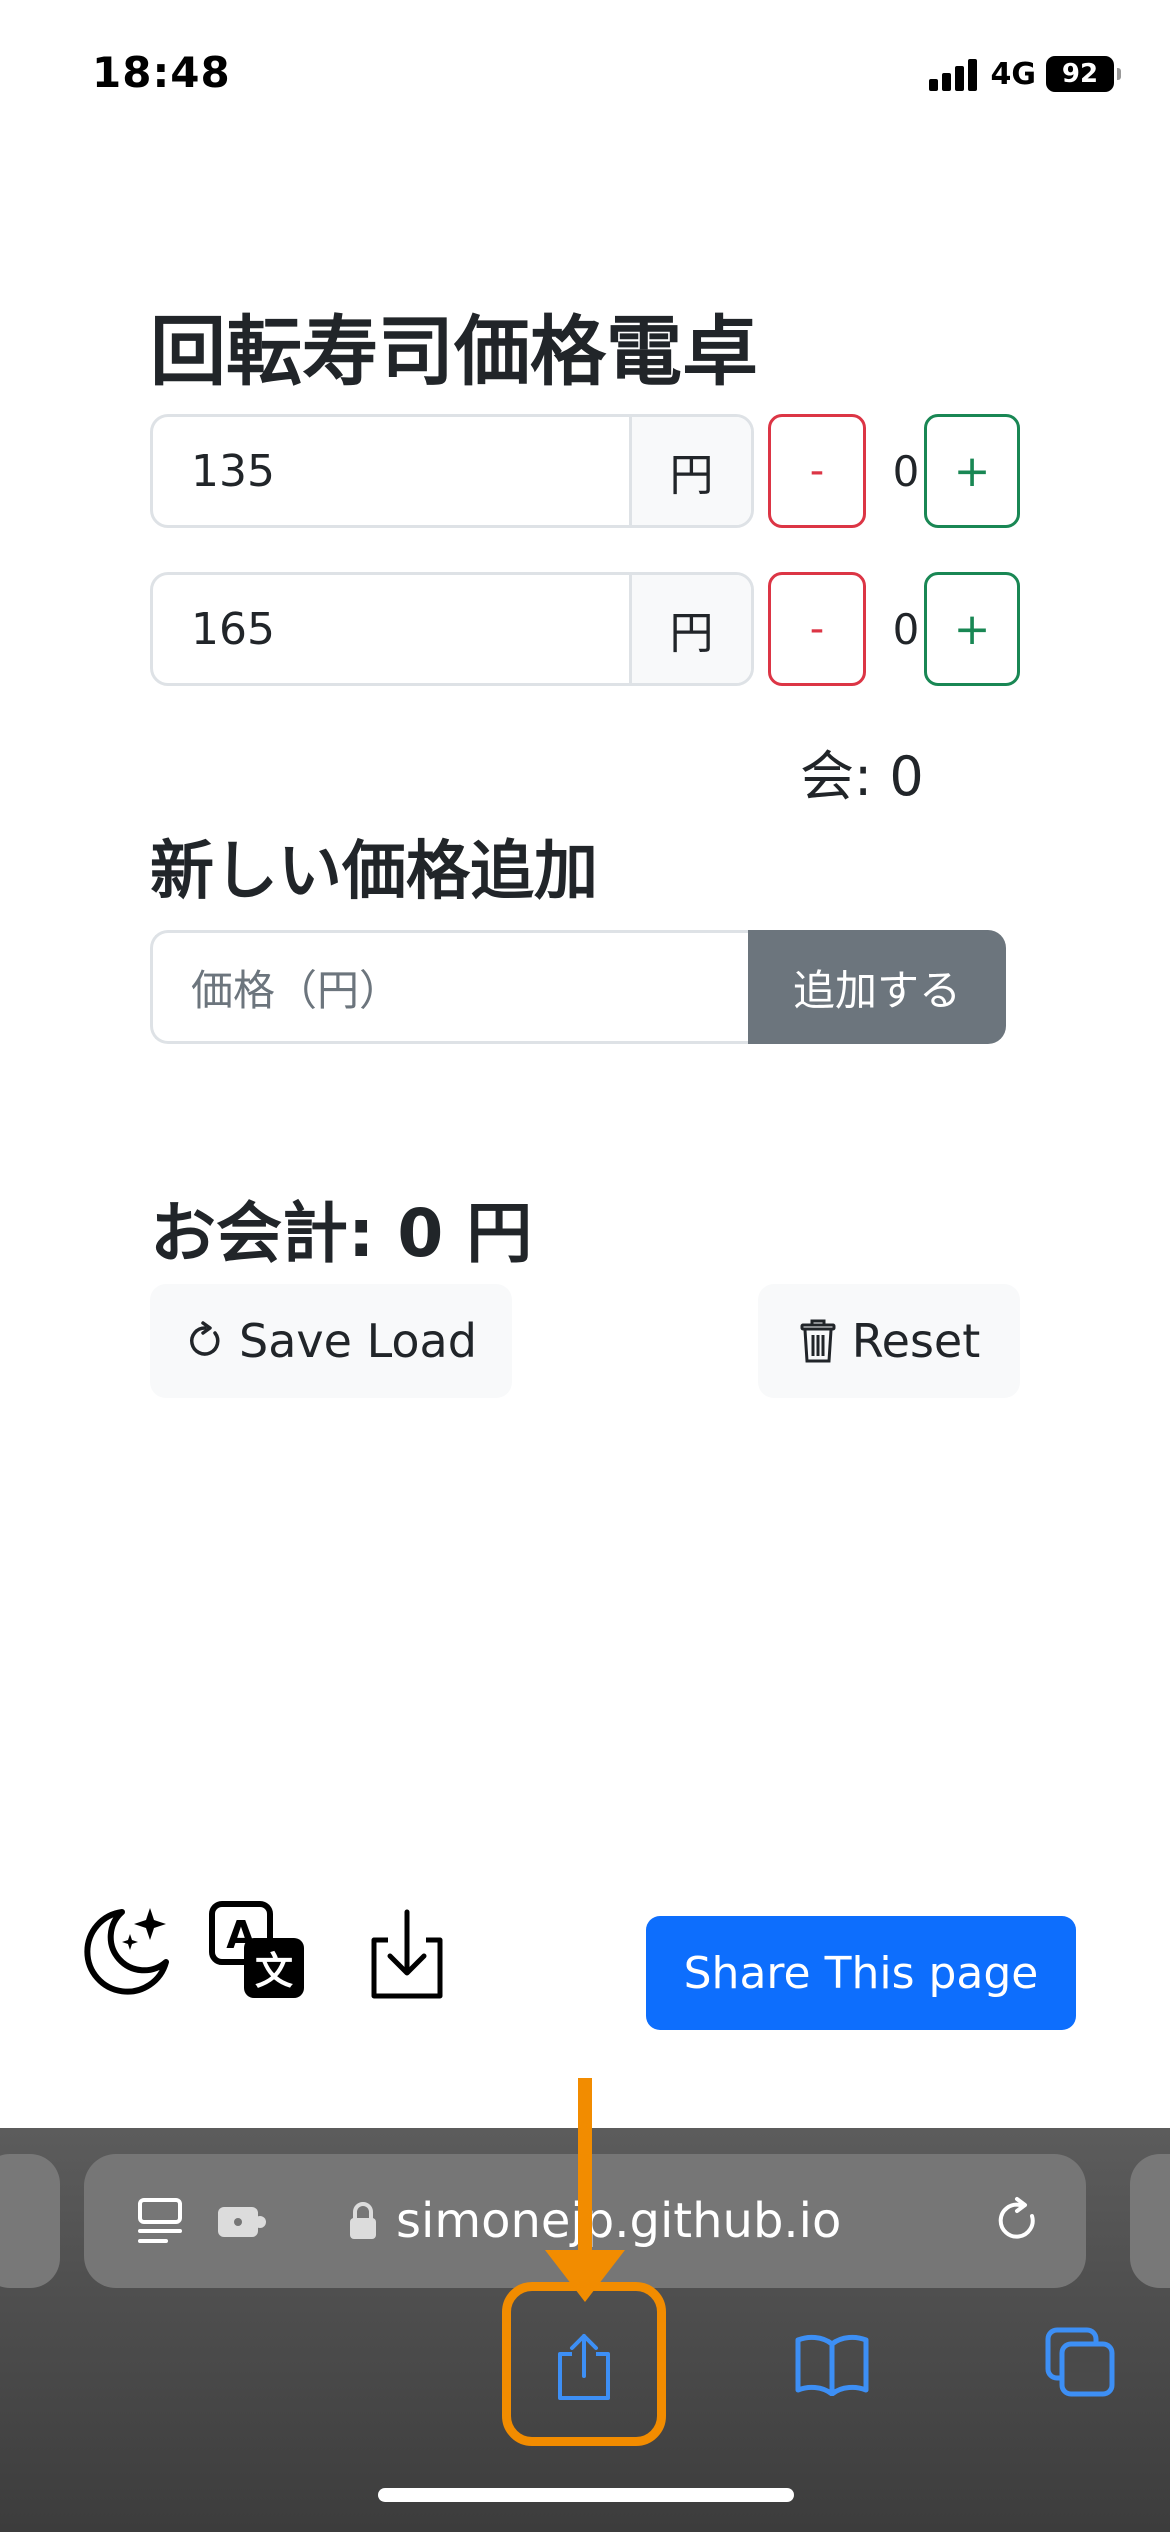 This screenshot has width=1170, height=2532. What do you see at coordinates (877, 987) in the screenshot?
I see `add-price-button: 追加する` at bounding box center [877, 987].